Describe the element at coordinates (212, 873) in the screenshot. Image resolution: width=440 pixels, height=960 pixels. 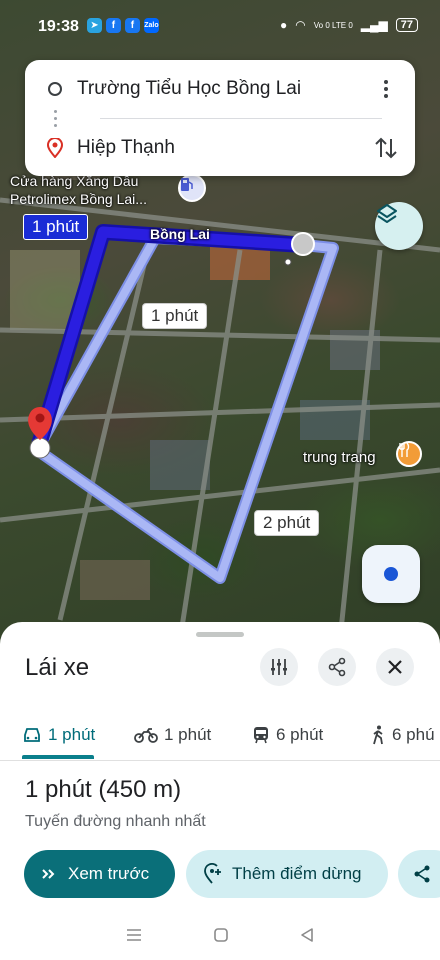
I see `add-location-icon` at that location.